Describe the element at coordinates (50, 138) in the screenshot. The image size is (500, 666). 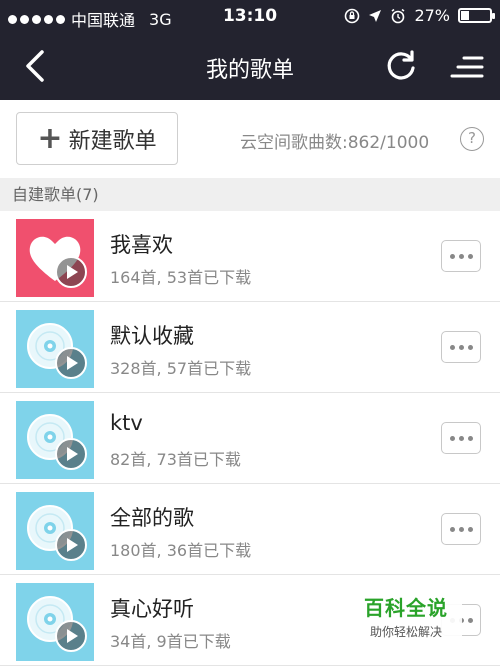
I see `plus-icon: +` at that location.